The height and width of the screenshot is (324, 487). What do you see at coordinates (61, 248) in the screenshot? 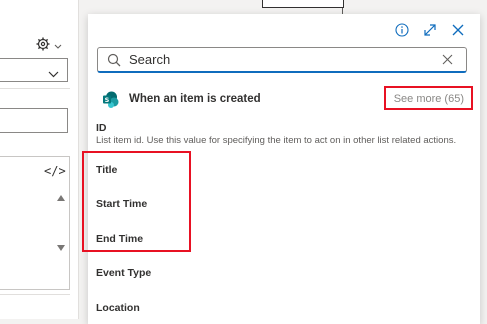
I see `scroll-down-arrow` at bounding box center [61, 248].